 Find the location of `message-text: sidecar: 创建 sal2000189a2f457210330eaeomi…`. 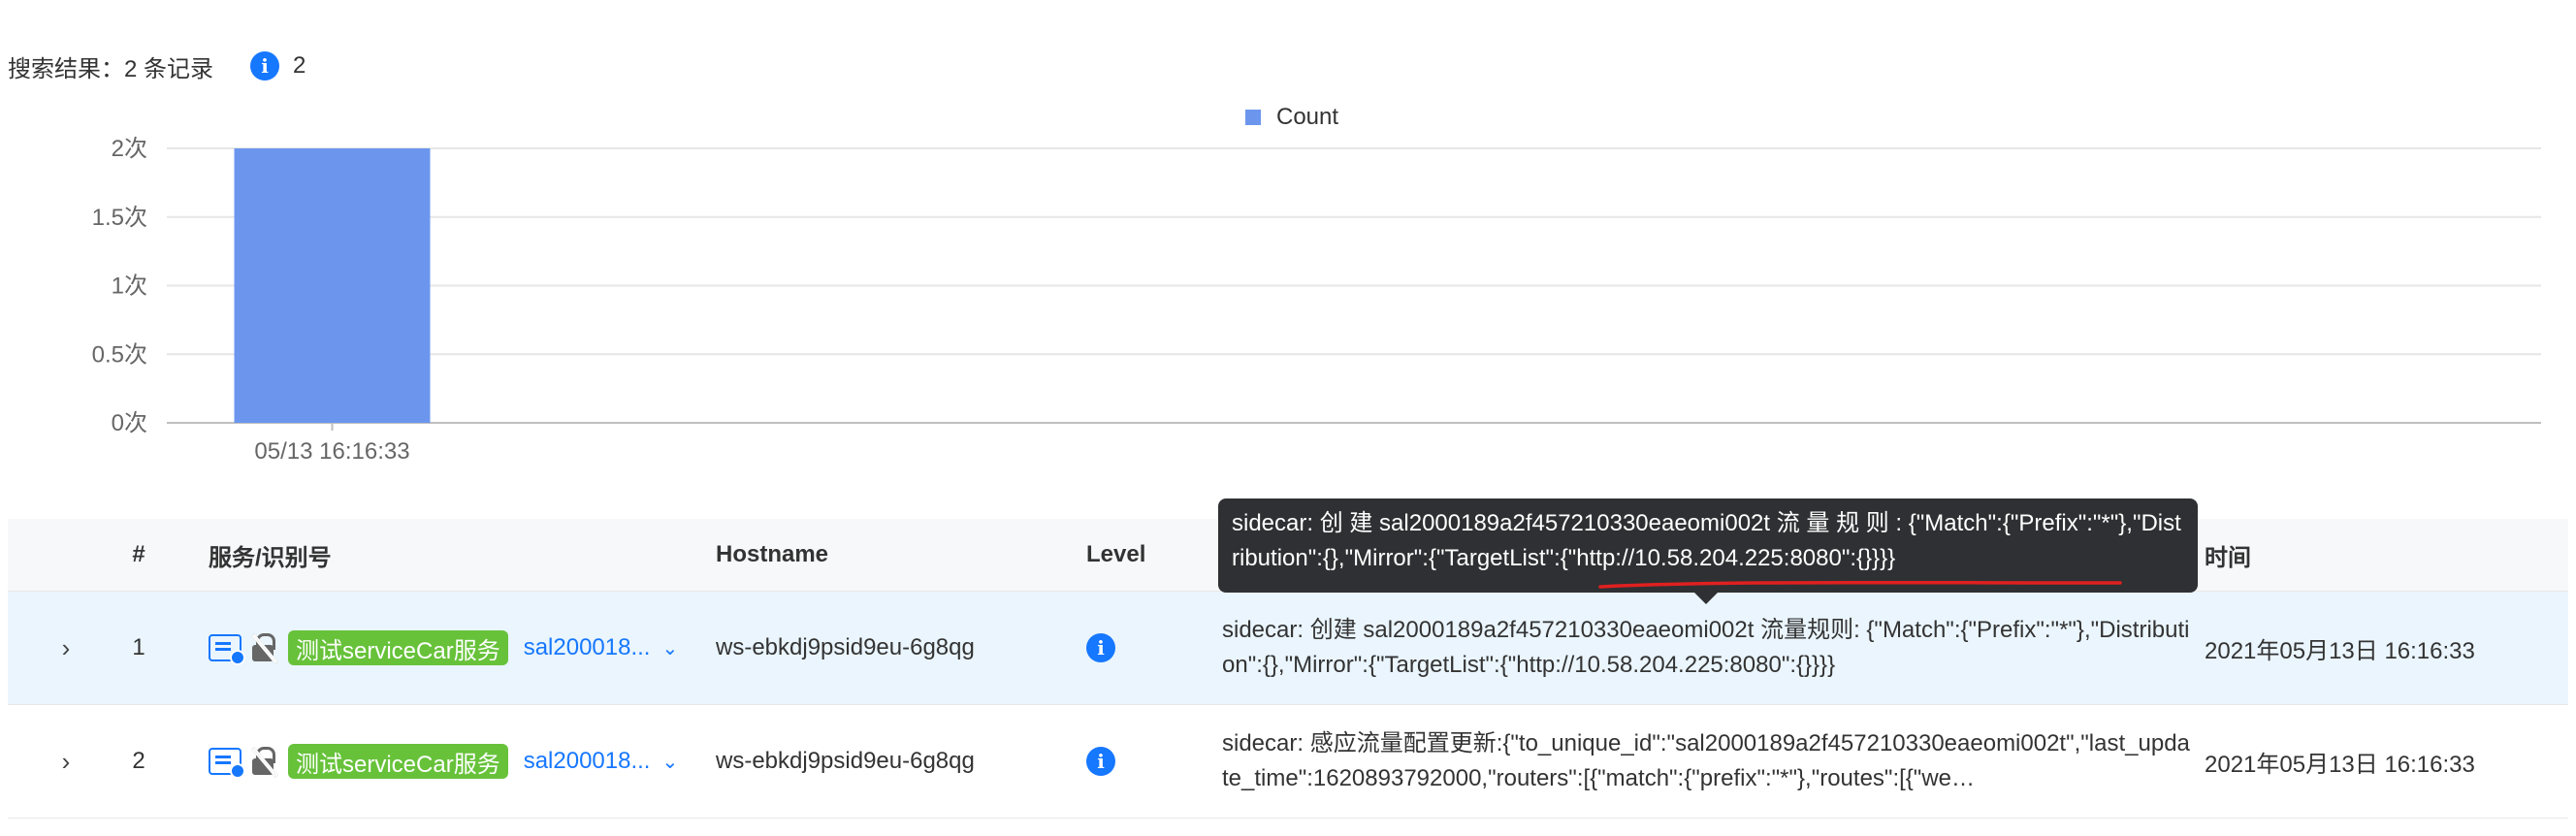

message-text: sidecar: 创建 sal2000189a2f457210330eaeomi… is located at coordinates (1706, 647).